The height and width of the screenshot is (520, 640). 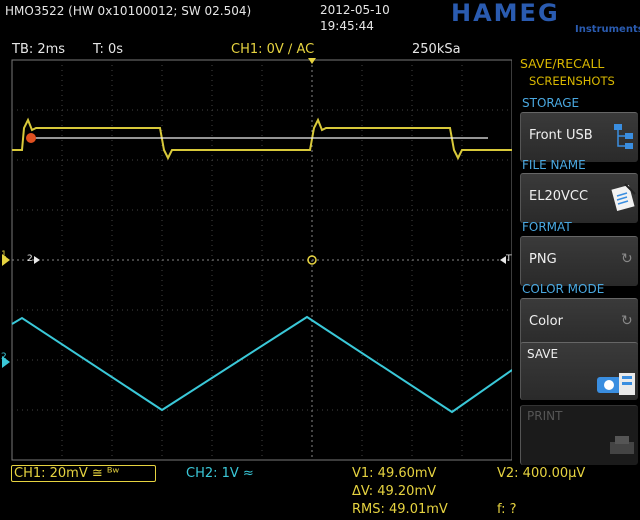 I want to click on frequency-readout: f: ?, so click(x=507, y=509).